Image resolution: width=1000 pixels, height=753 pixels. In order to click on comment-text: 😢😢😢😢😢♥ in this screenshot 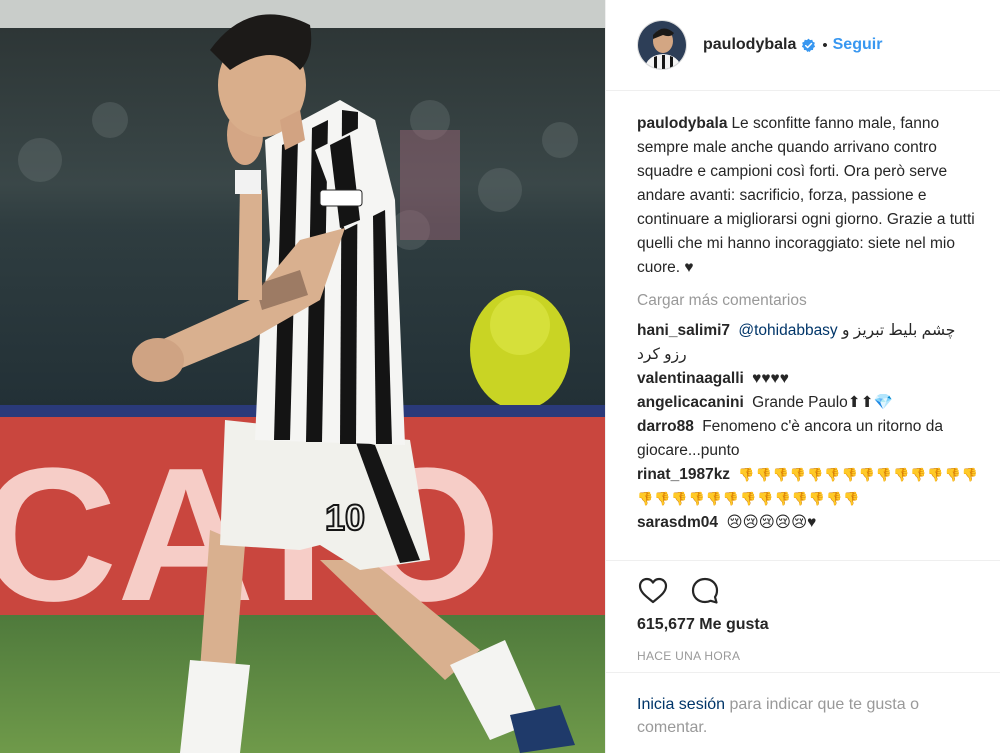, I will do `click(771, 522)`.